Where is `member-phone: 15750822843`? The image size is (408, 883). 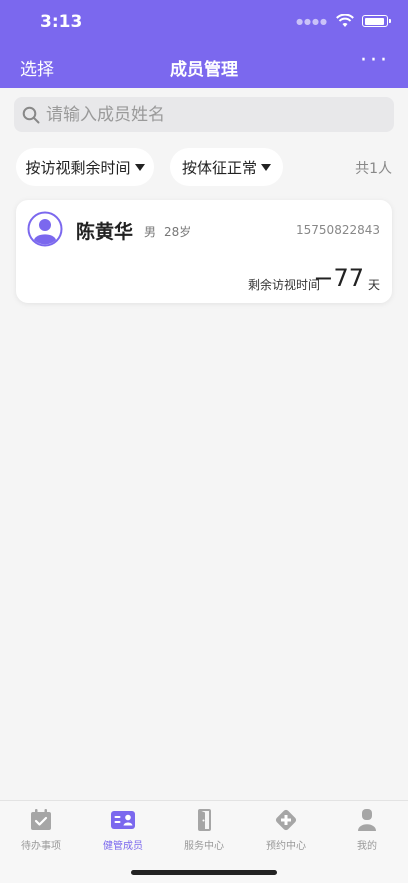 member-phone: 15750822843 is located at coordinates (338, 230).